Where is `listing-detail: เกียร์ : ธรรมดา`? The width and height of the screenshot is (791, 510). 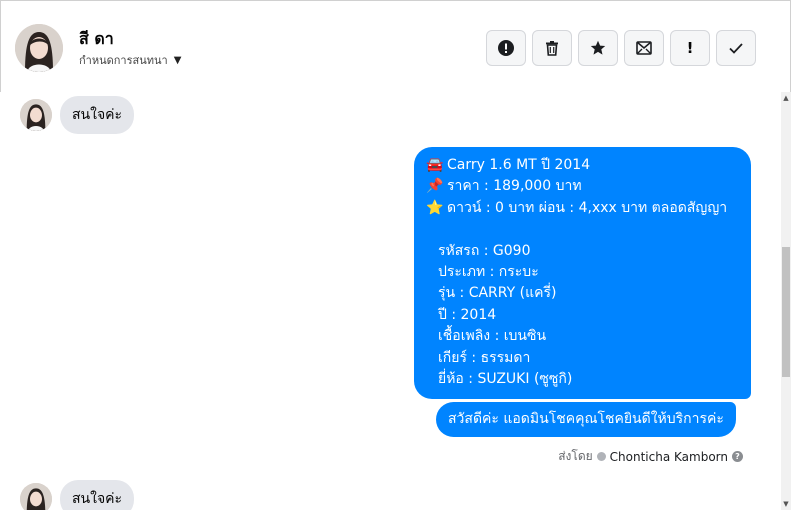
listing-detail: เกียร์ : ธรรมดา is located at coordinates (484, 357).